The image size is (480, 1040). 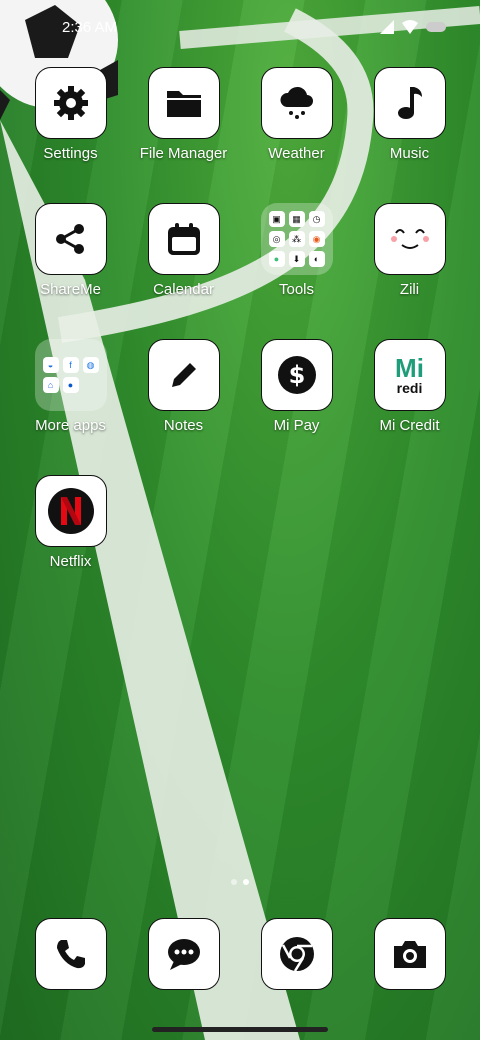 I want to click on netflix-logo-icon, so click(x=70, y=511).